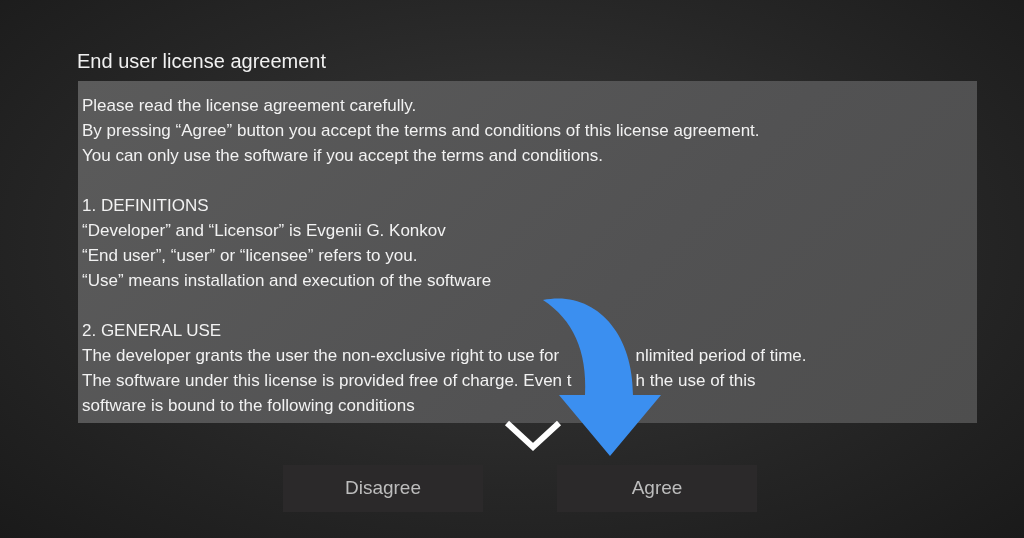 The width and height of the screenshot is (1024, 538). What do you see at coordinates (287, 281) in the screenshot?
I see `license-text-line: “Use” means installation and execution of the software` at bounding box center [287, 281].